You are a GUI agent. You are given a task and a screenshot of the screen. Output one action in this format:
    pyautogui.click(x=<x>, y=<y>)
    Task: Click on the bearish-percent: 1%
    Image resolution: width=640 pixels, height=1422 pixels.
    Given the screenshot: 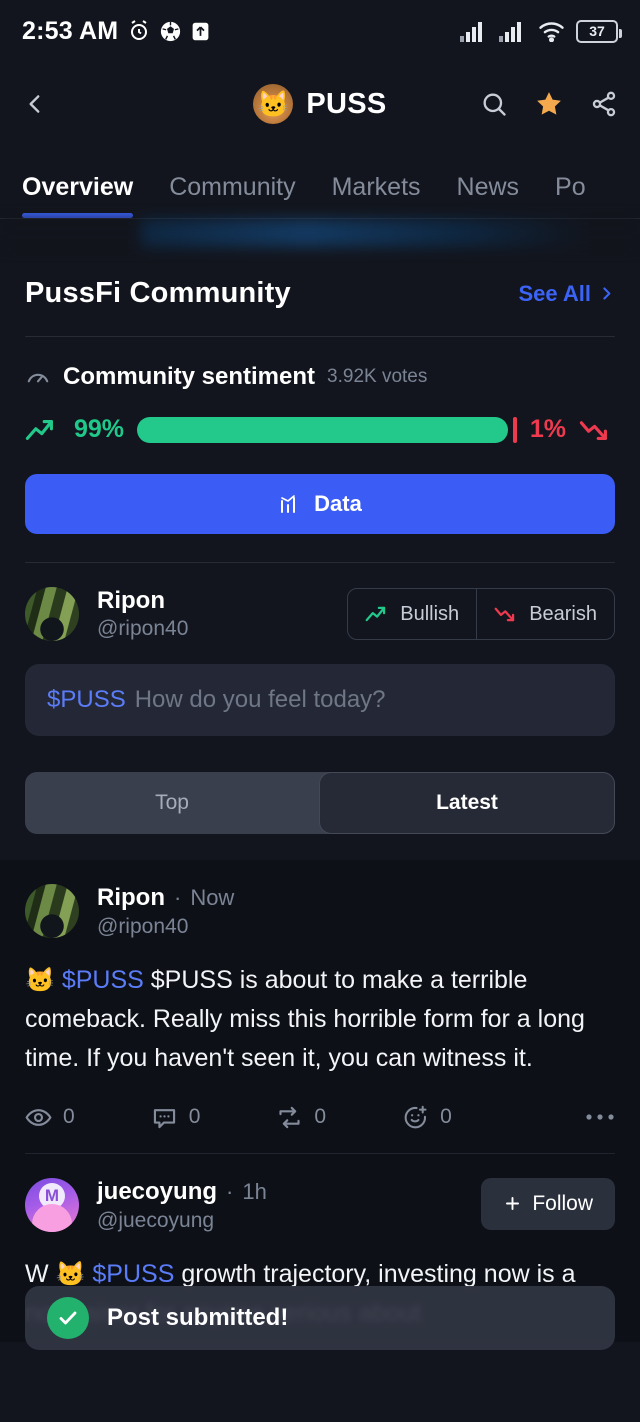 What is the action you would take?
    pyautogui.click(x=547, y=429)
    